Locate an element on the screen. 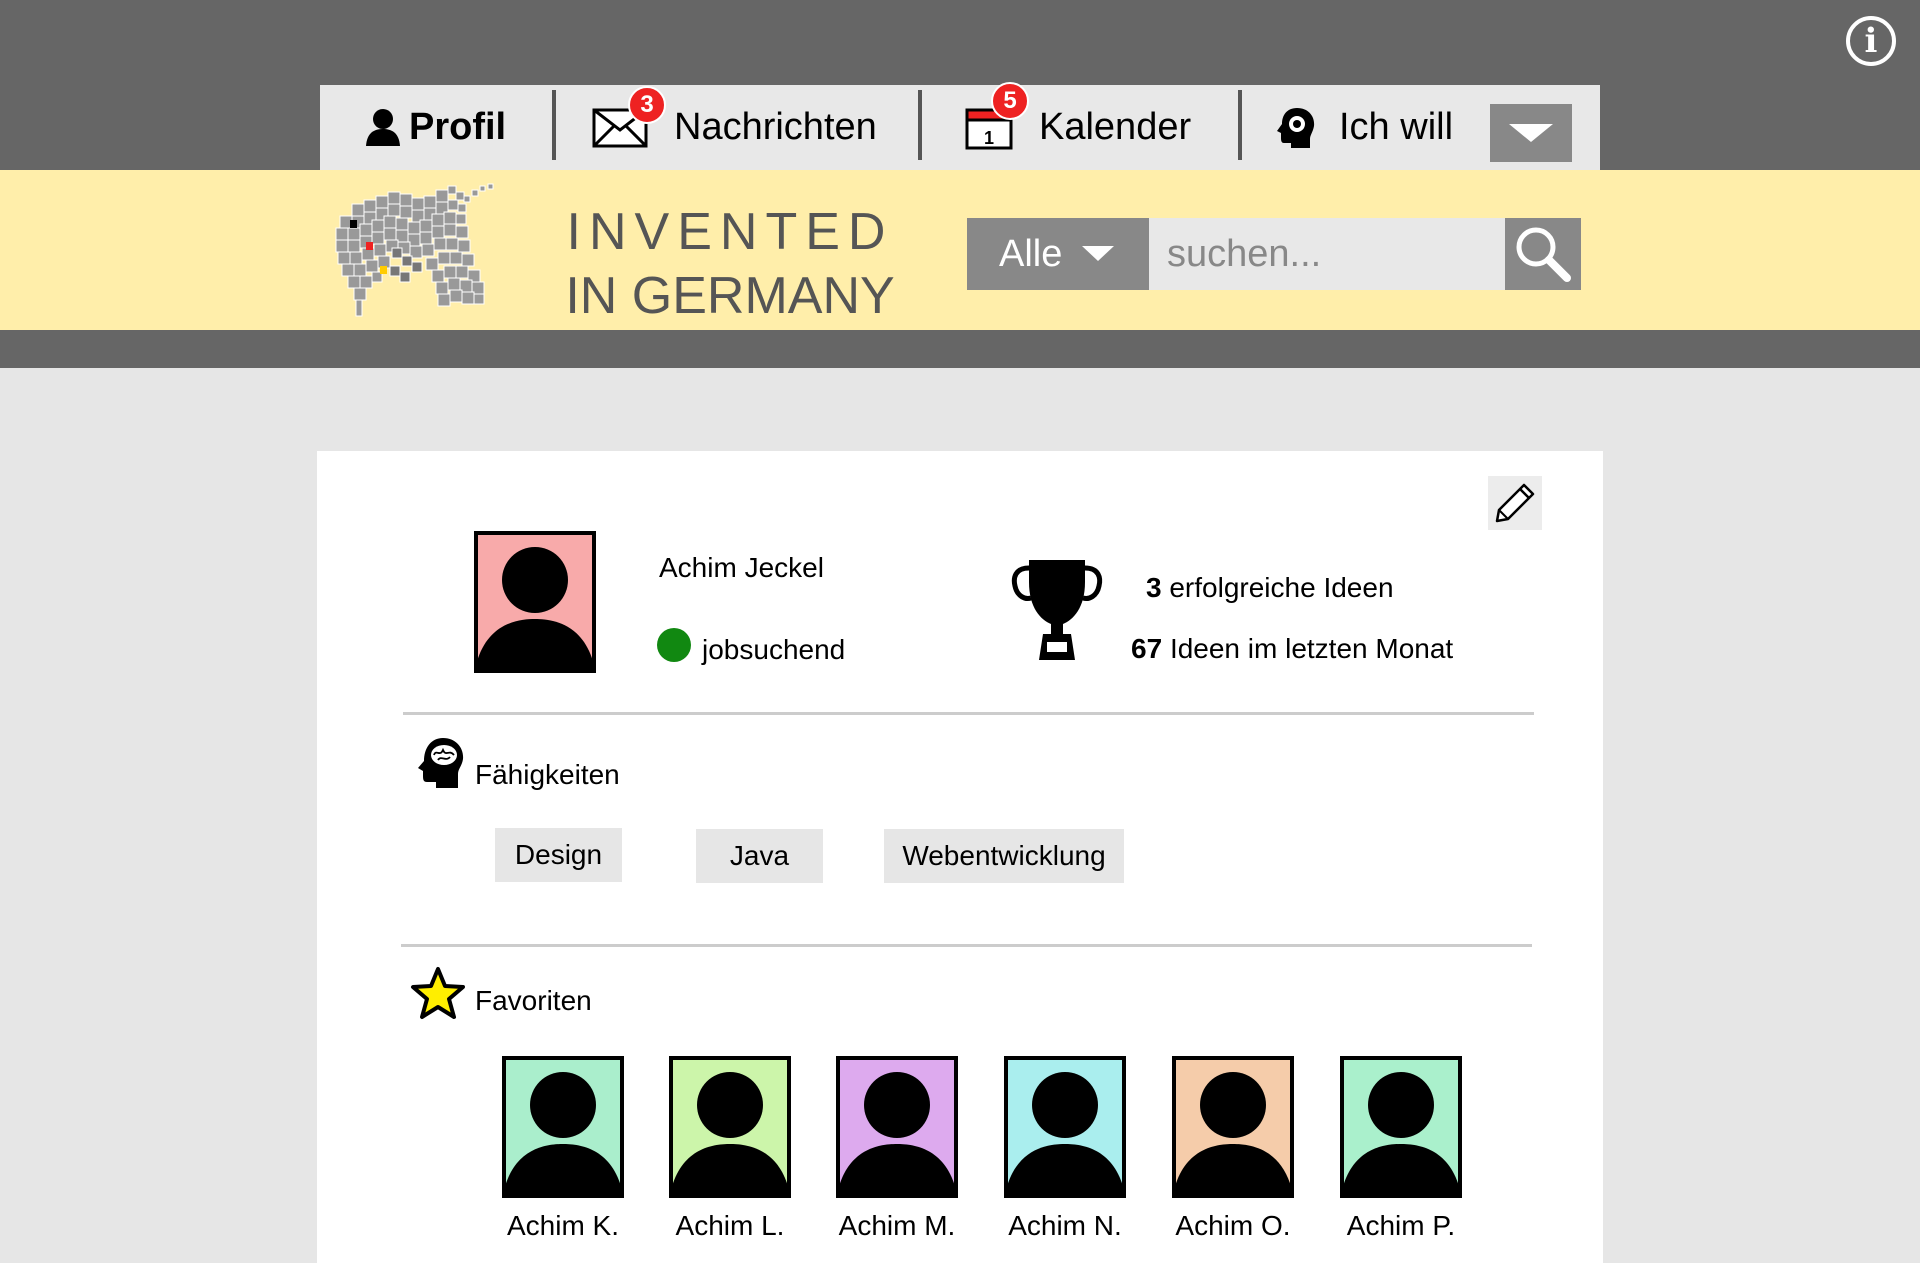  pixel-unicorn-logo is located at coordinates (414, 250).